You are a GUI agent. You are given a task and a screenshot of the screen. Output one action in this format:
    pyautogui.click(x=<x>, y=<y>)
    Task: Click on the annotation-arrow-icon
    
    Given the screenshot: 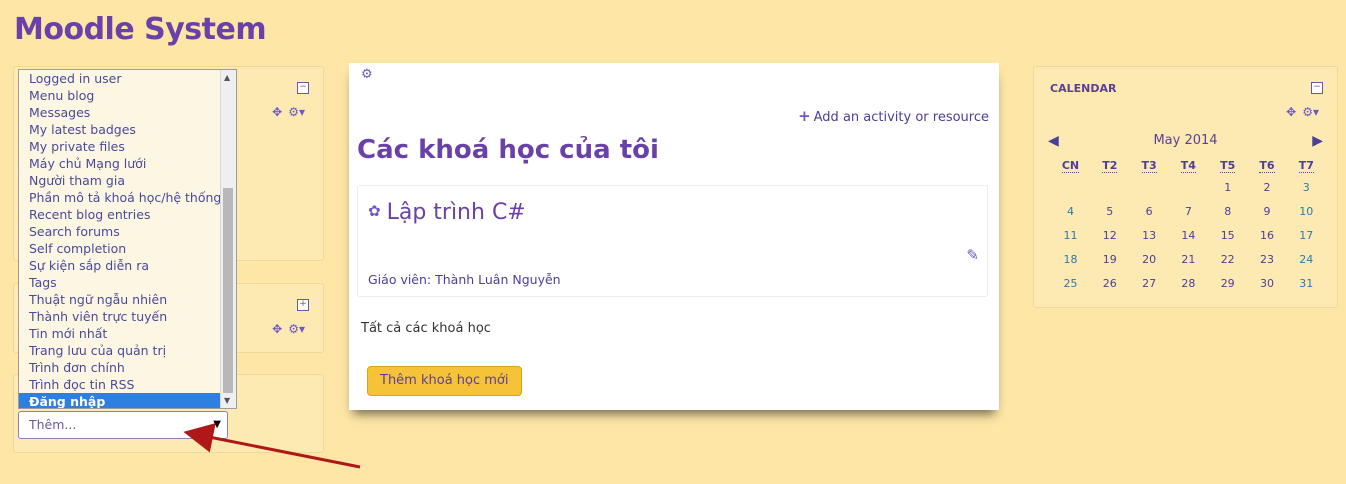 What is the action you would take?
    pyautogui.click(x=272, y=446)
    